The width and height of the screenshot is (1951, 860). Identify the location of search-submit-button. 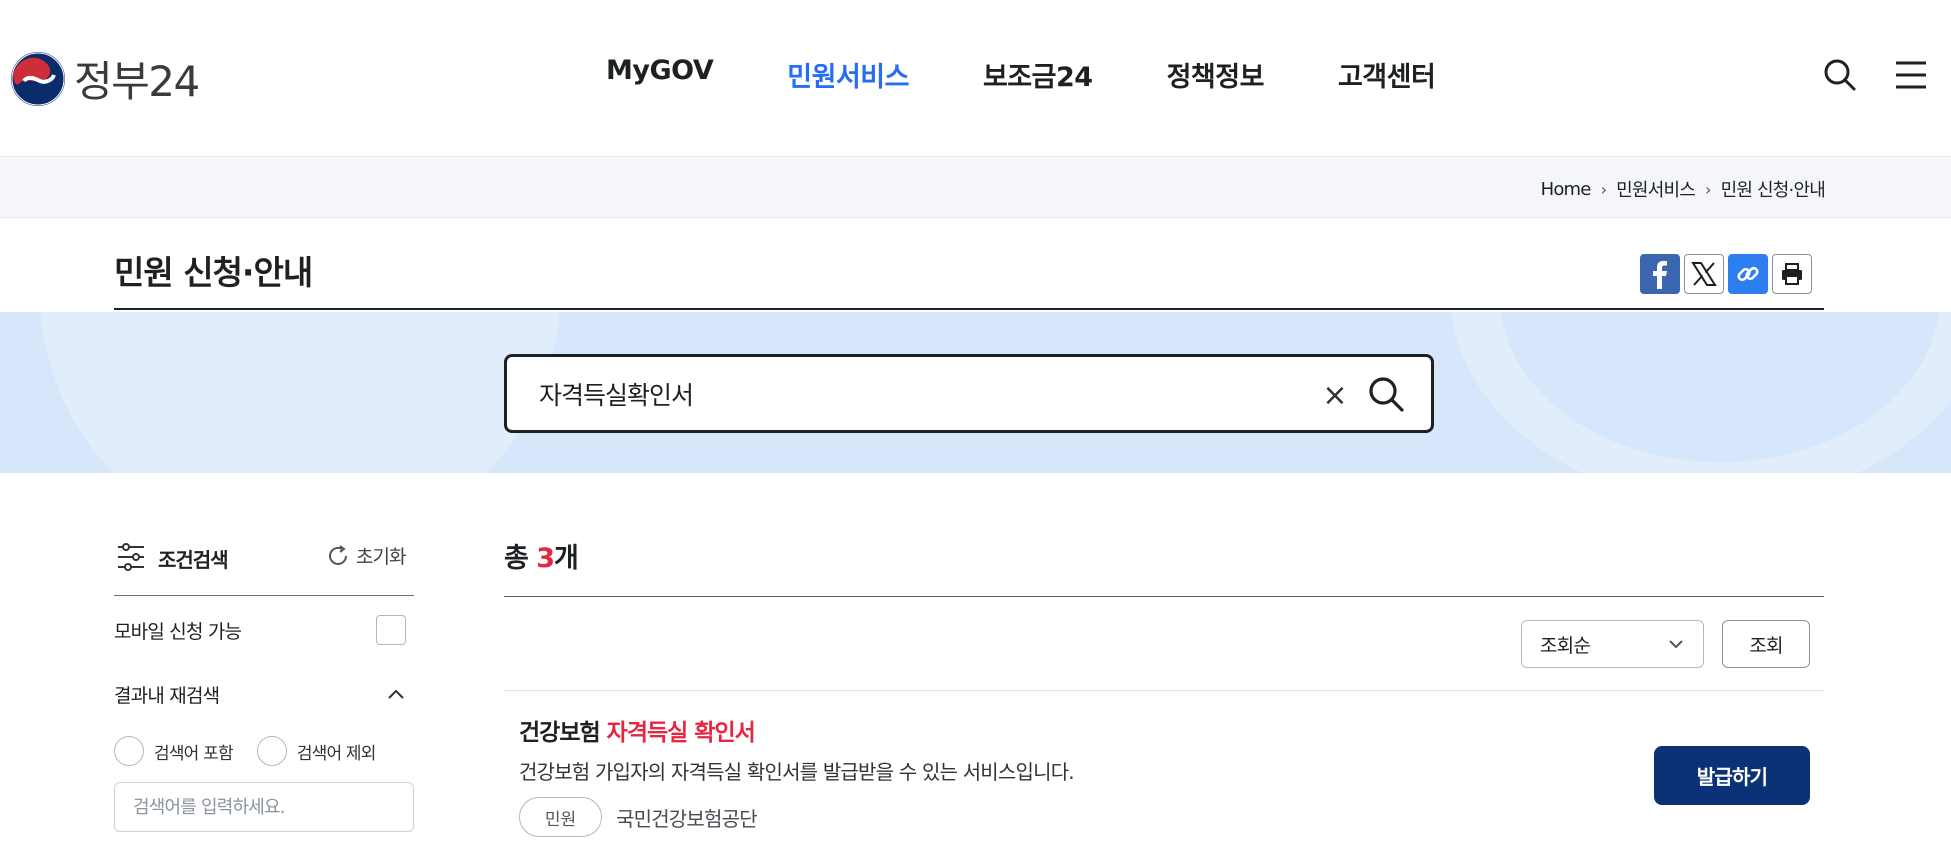
(1386, 394).